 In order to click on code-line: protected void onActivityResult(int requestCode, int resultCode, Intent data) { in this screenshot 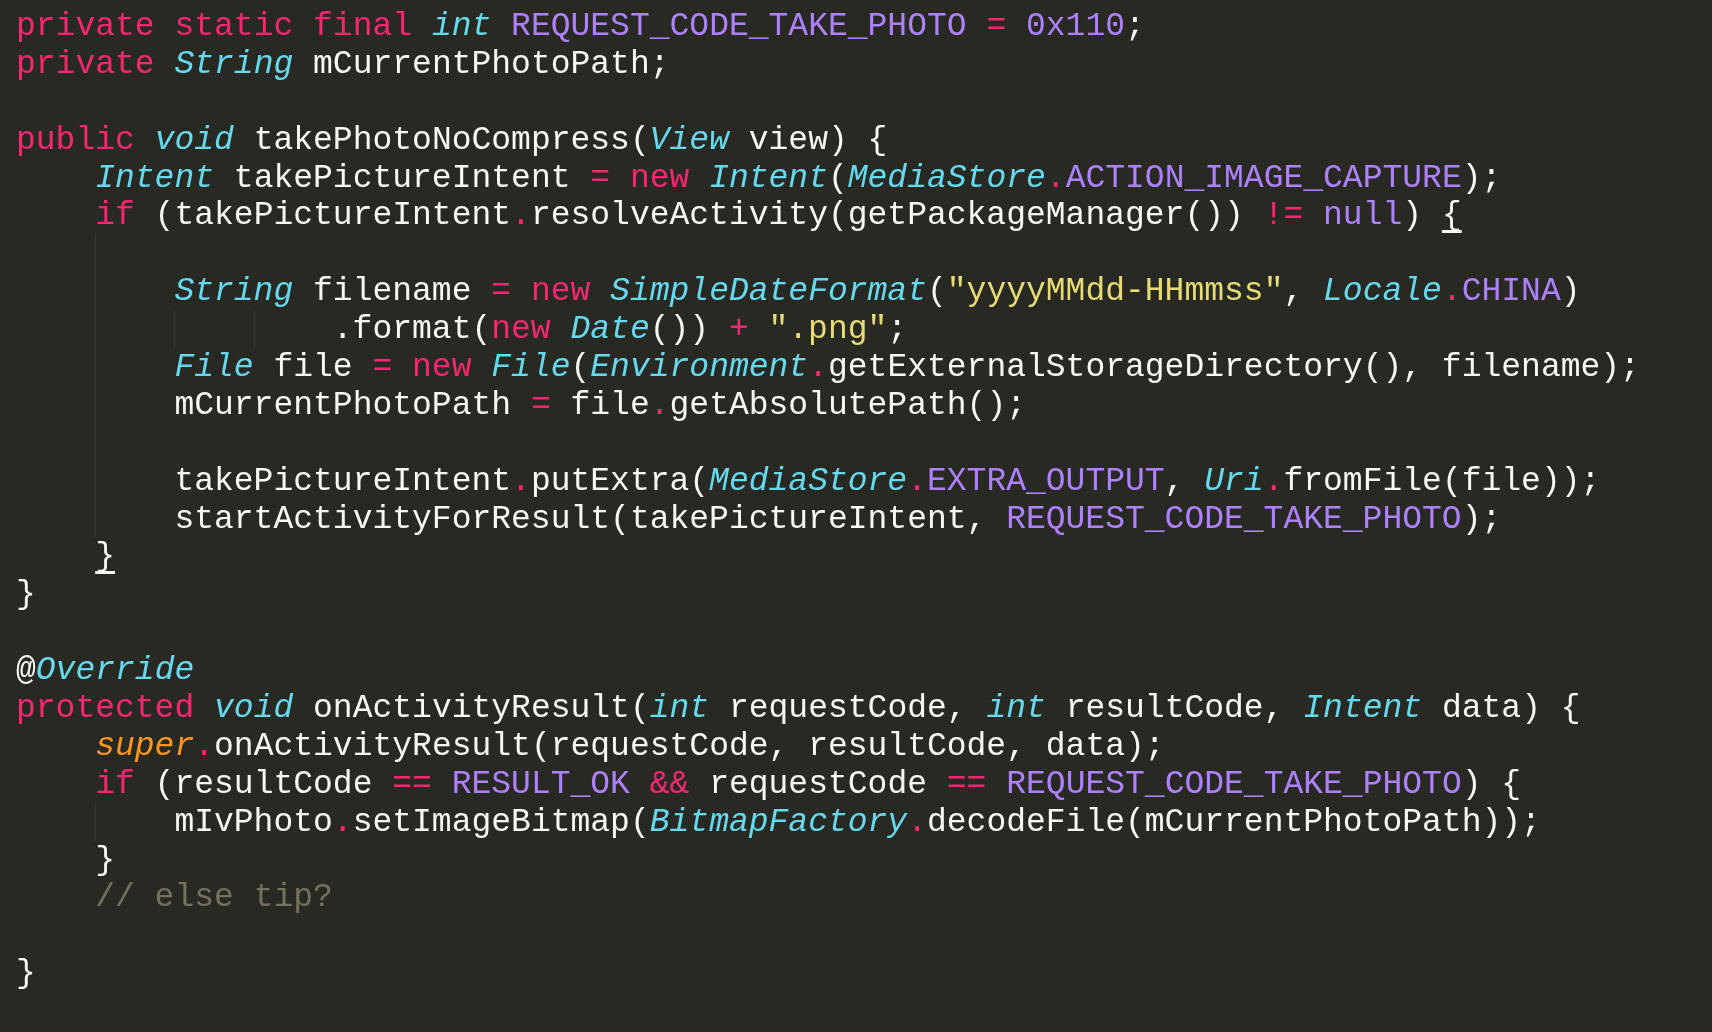, I will do `click(798, 709)`.